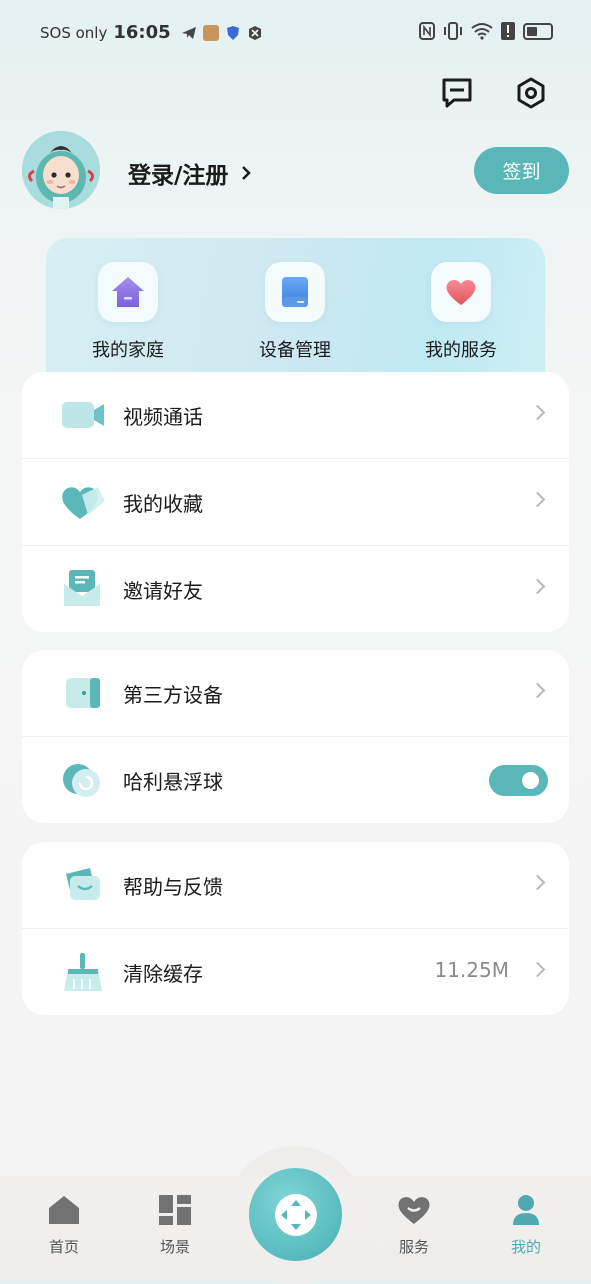 Image resolution: width=591 pixels, height=1284 pixels. Describe the element at coordinates (128, 312) in the screenshot. I see `quick-my-family: 我的家庭` at that location.